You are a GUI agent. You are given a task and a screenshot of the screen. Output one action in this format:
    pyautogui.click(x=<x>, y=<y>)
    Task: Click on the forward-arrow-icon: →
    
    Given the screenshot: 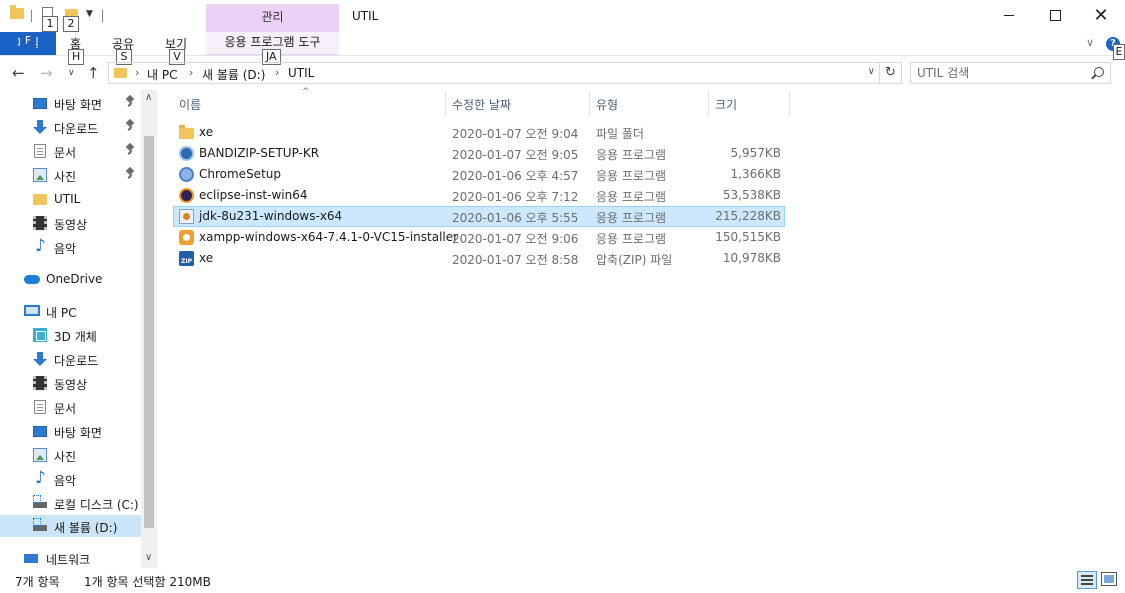 What is the action you would take?
    pyautogui.click(x=46, y=73)
    